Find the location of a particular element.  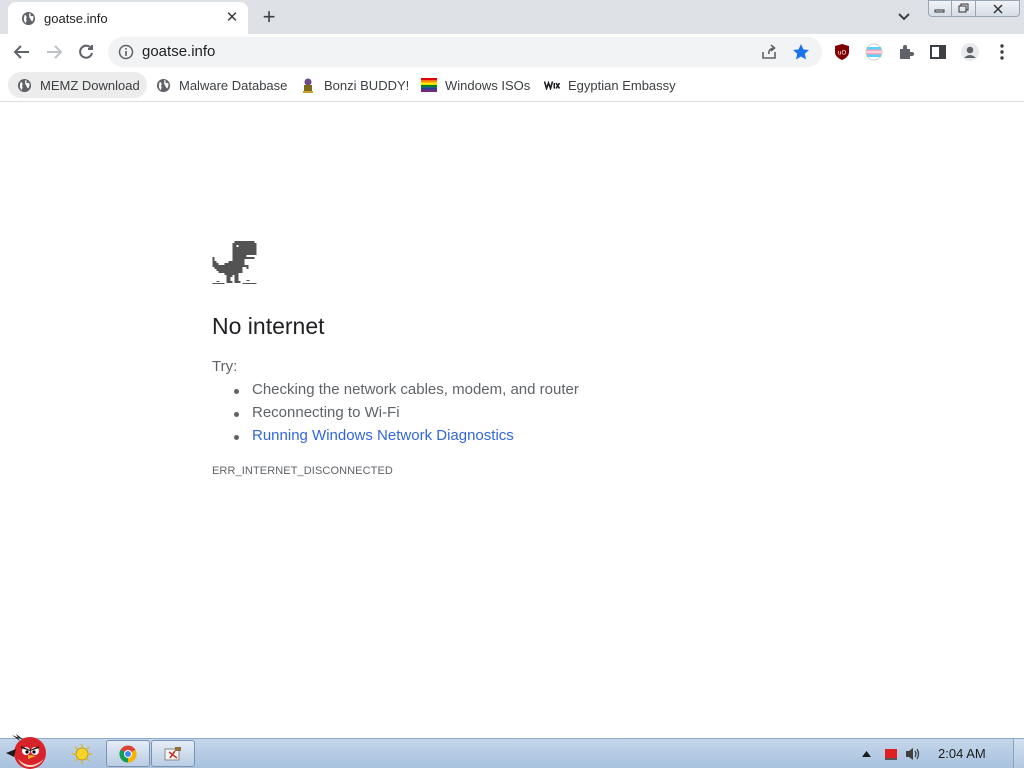

tab-active: goatse.info ✕ is located at coordinates (128, 18).